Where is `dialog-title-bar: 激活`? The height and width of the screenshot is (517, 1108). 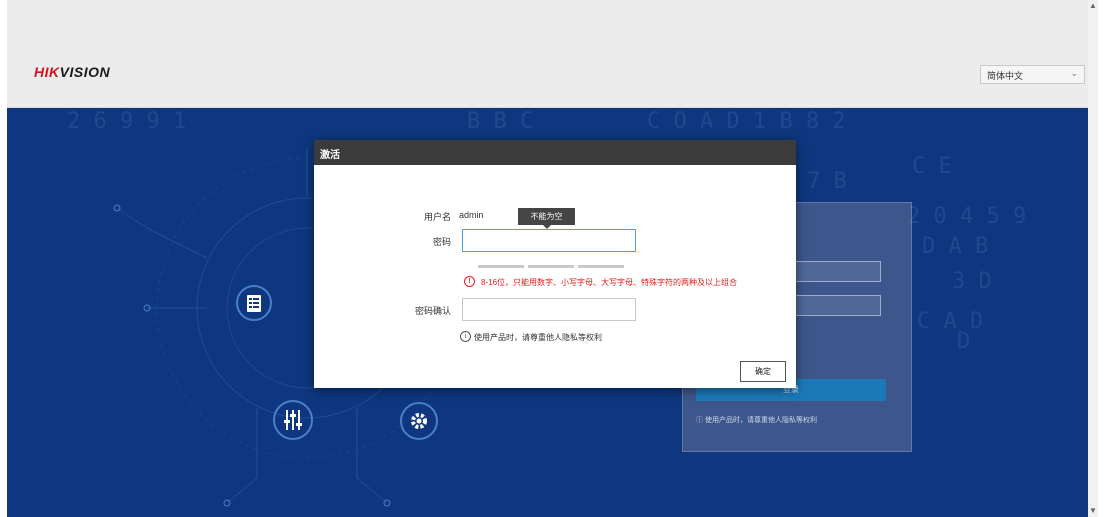 dialog-title-bar: 激活 is located at coordinates (555, 152).